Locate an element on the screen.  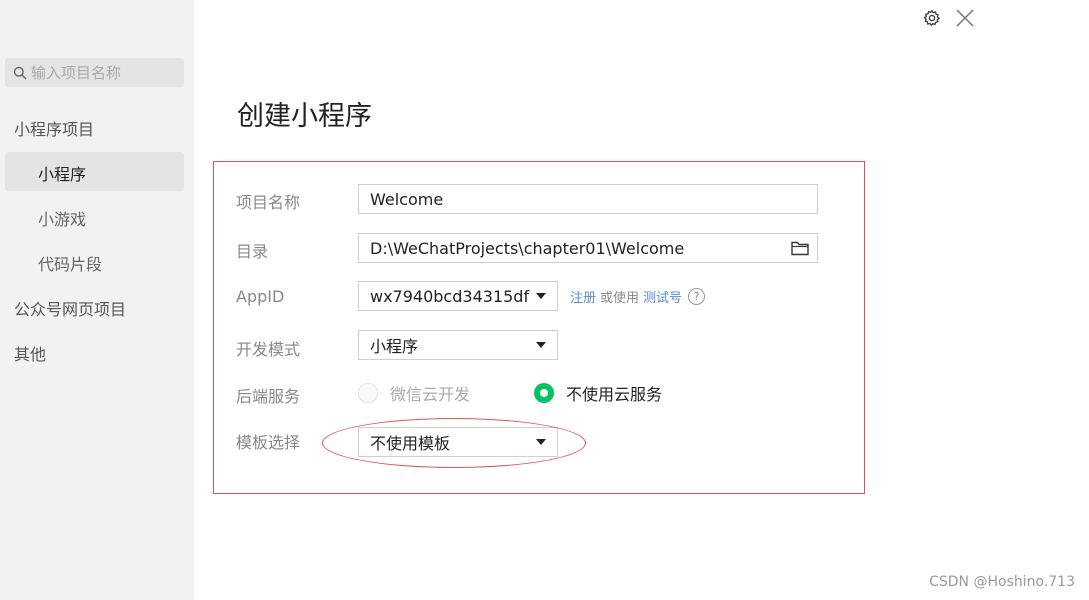
backend-option-none: 不使用云服务 is located at coordinates (598, 393).